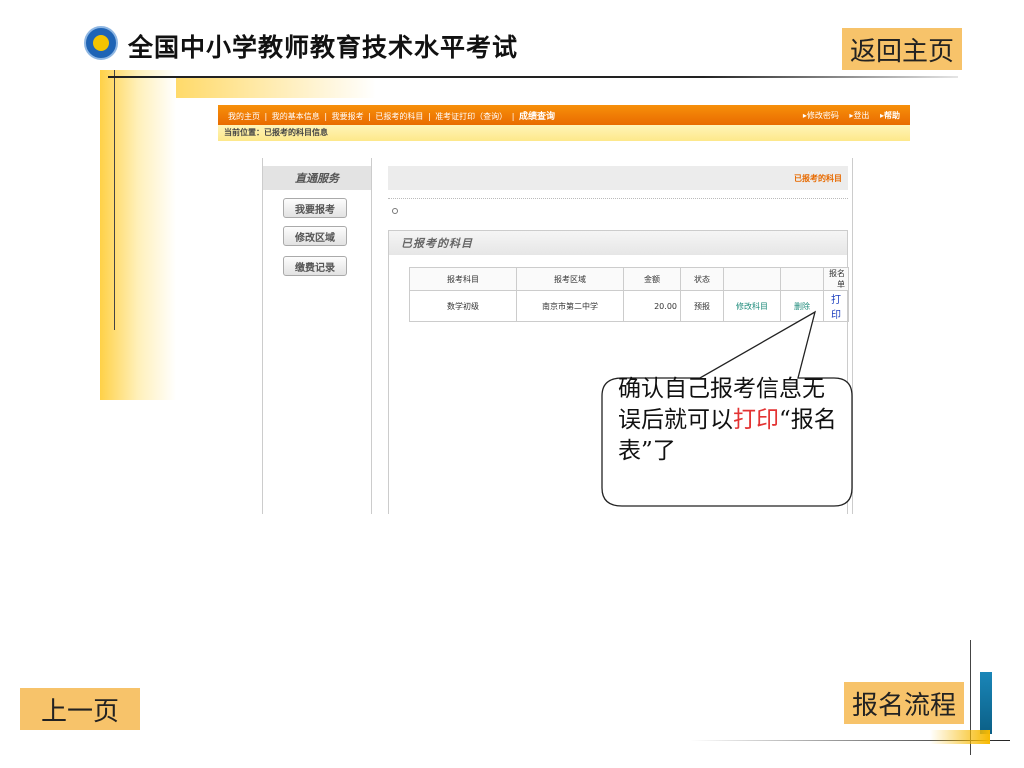  What do you see at coordinates (802, 279) in the screenshot?
I see `col-header-delete` at bounding box center [802, 279].